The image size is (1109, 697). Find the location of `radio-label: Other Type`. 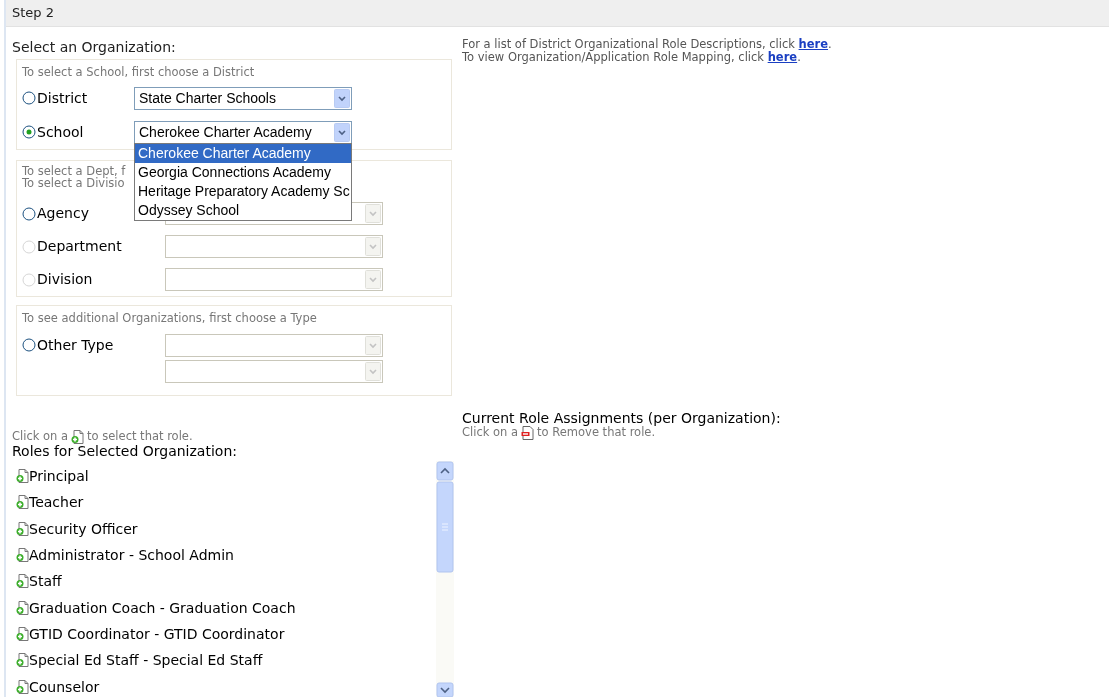

radio-label: Other Type is located at coordinates (75, 345).